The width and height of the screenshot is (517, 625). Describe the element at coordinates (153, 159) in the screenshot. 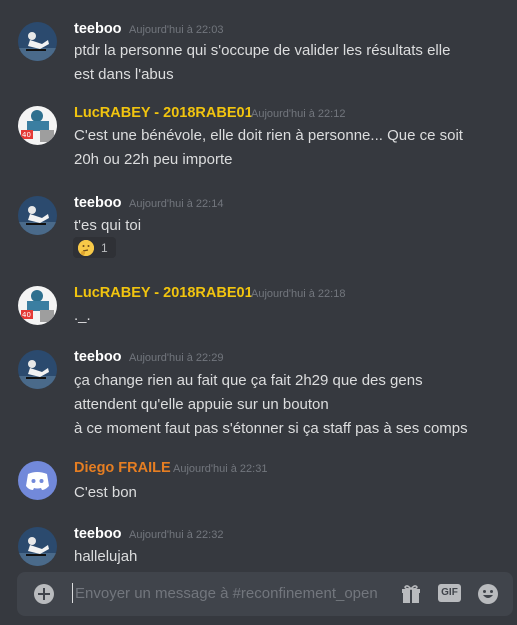

I see `message-text: 20h ou 22h peu importe` at that location.